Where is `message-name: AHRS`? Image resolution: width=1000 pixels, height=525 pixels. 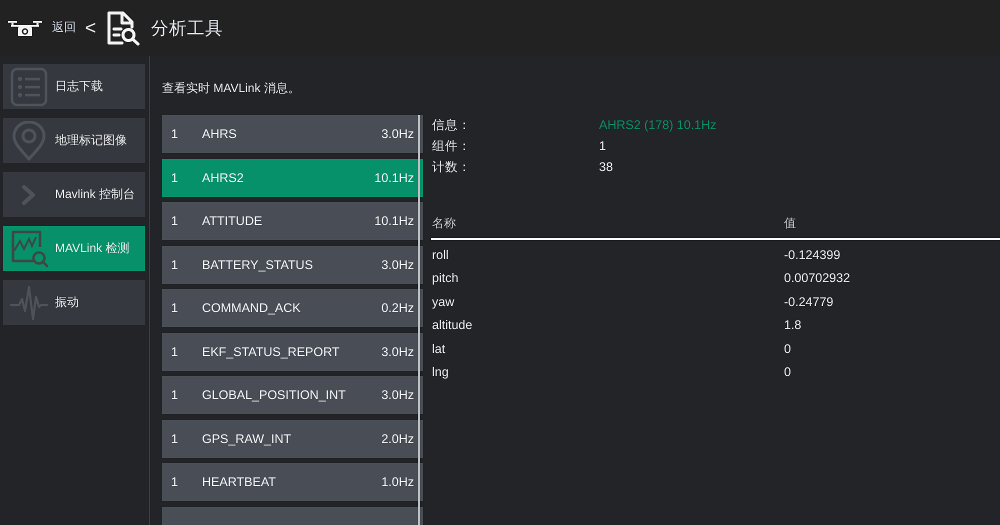
message-name: AHRS is located at coordinates (219, 134).